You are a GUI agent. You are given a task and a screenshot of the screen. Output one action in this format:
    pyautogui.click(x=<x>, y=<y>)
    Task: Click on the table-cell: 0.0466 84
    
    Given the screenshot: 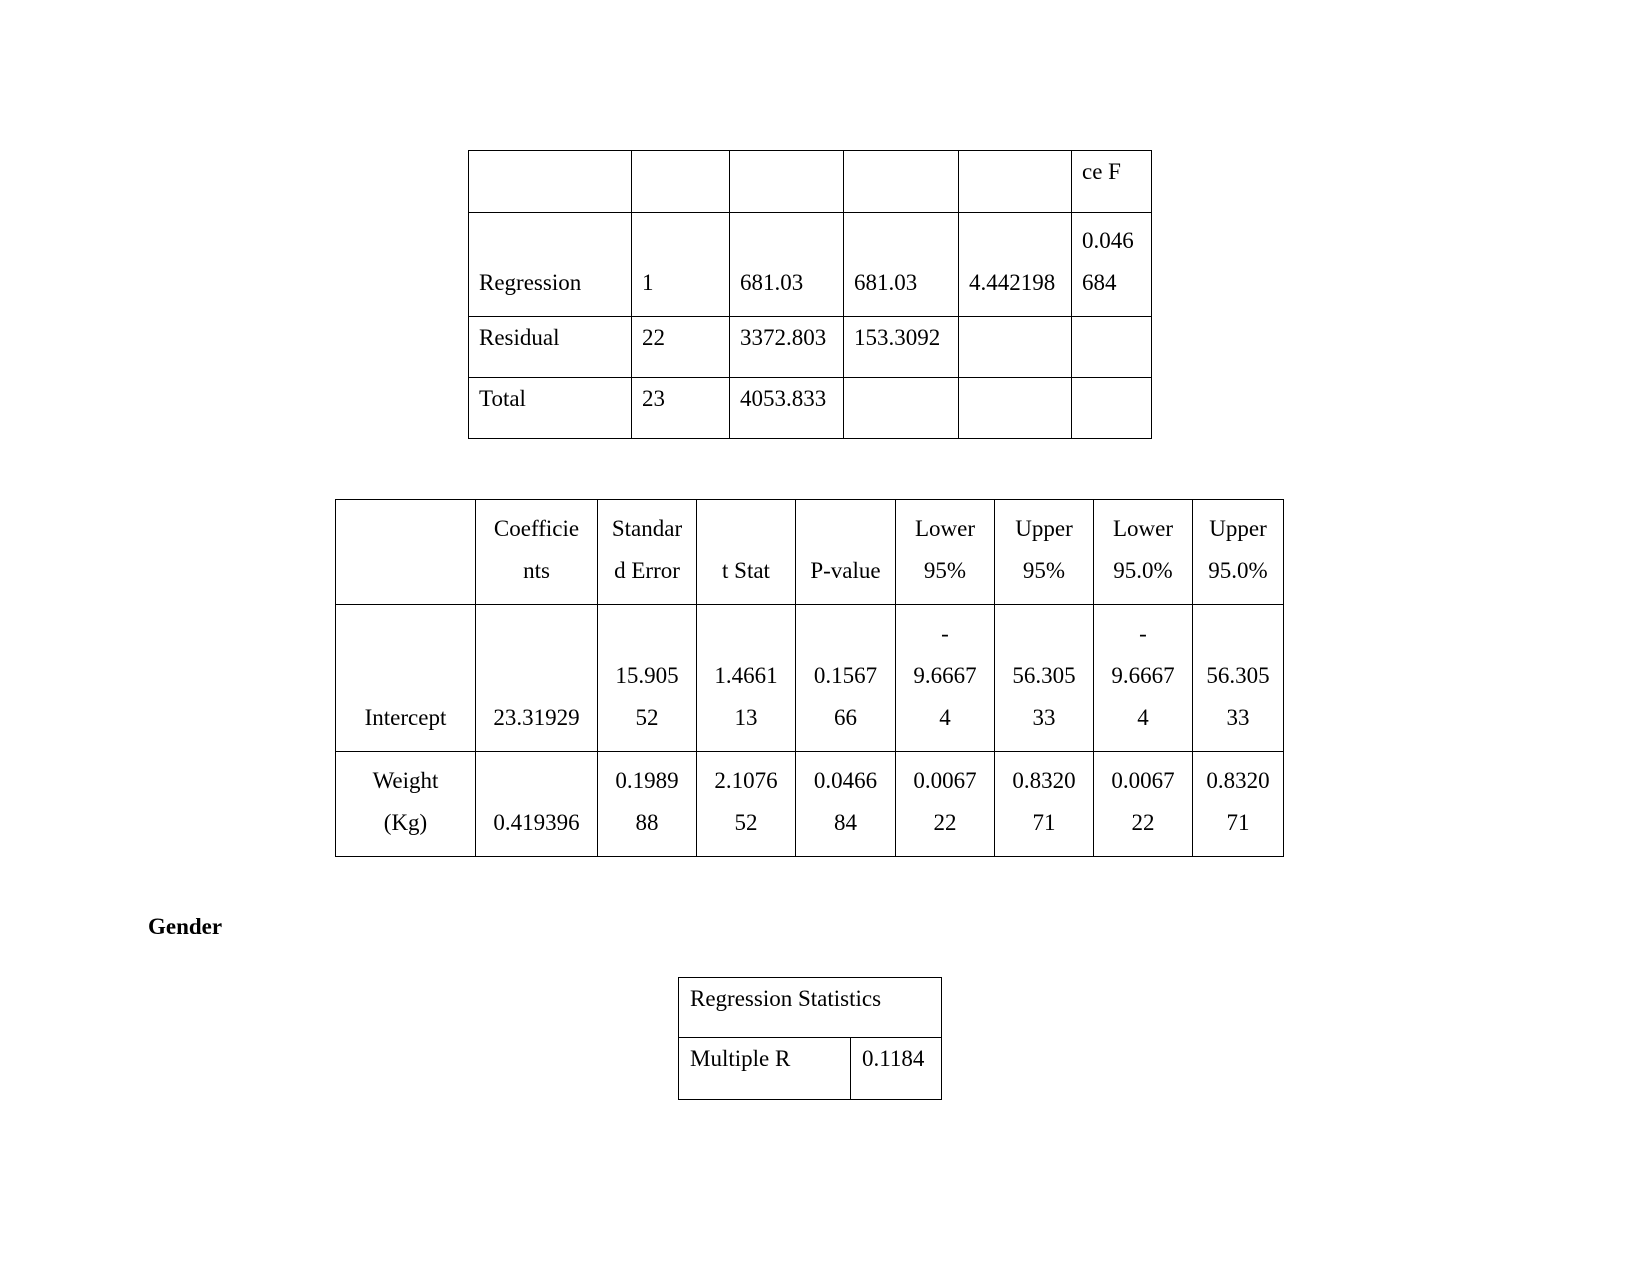 What is the action you would take?
    pyautogui.click(x=845, y=804)
    